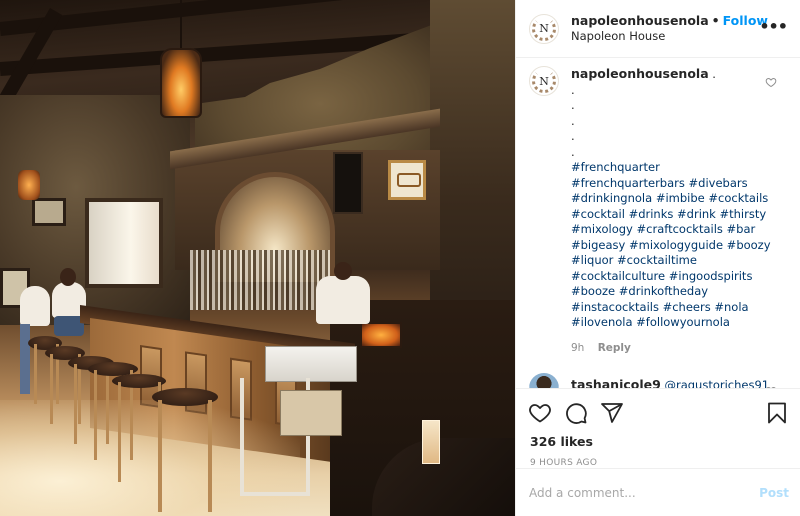 This screenshot has height=516, width=800. I want to click on share-icon, so click(612, 413).